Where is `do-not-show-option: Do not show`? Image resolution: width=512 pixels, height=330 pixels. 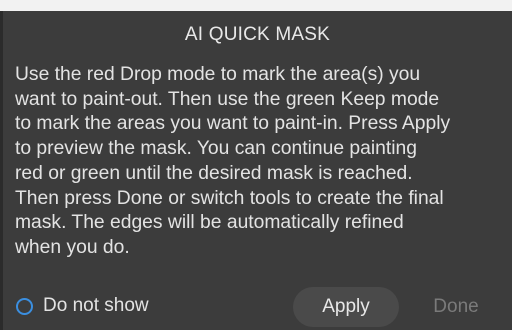
do-not-show-option: Do not show is located at coordinates (82, 306).